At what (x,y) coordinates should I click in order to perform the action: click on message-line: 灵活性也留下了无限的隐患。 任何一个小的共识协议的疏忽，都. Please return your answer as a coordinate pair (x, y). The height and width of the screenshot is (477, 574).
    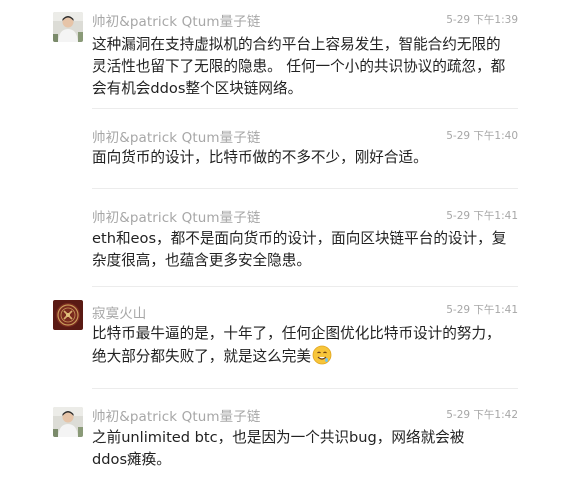
    Looking at the image, I should click on (299, 66).